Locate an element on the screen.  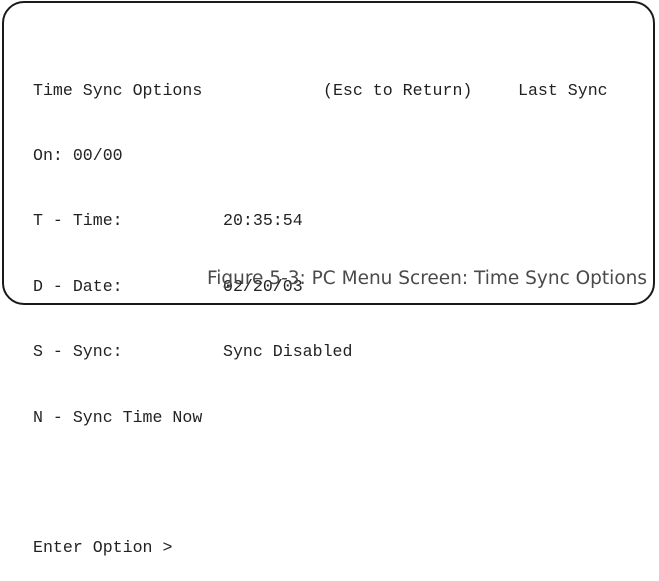
option-time-label: T - Time: is located at coordinates (78, 221).